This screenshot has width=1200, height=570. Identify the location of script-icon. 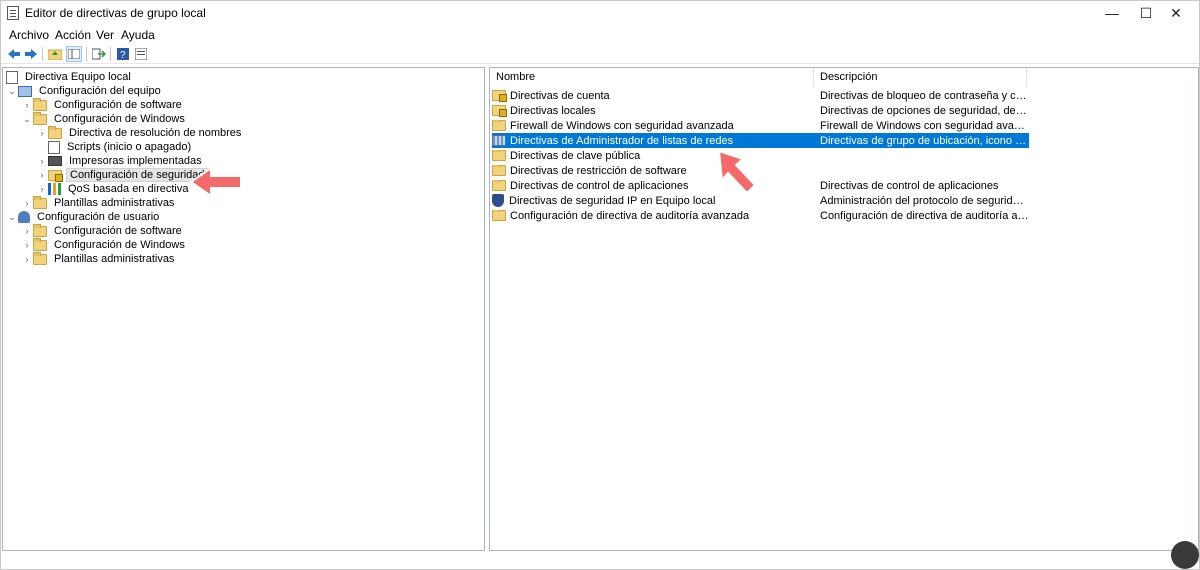
(54, 147).